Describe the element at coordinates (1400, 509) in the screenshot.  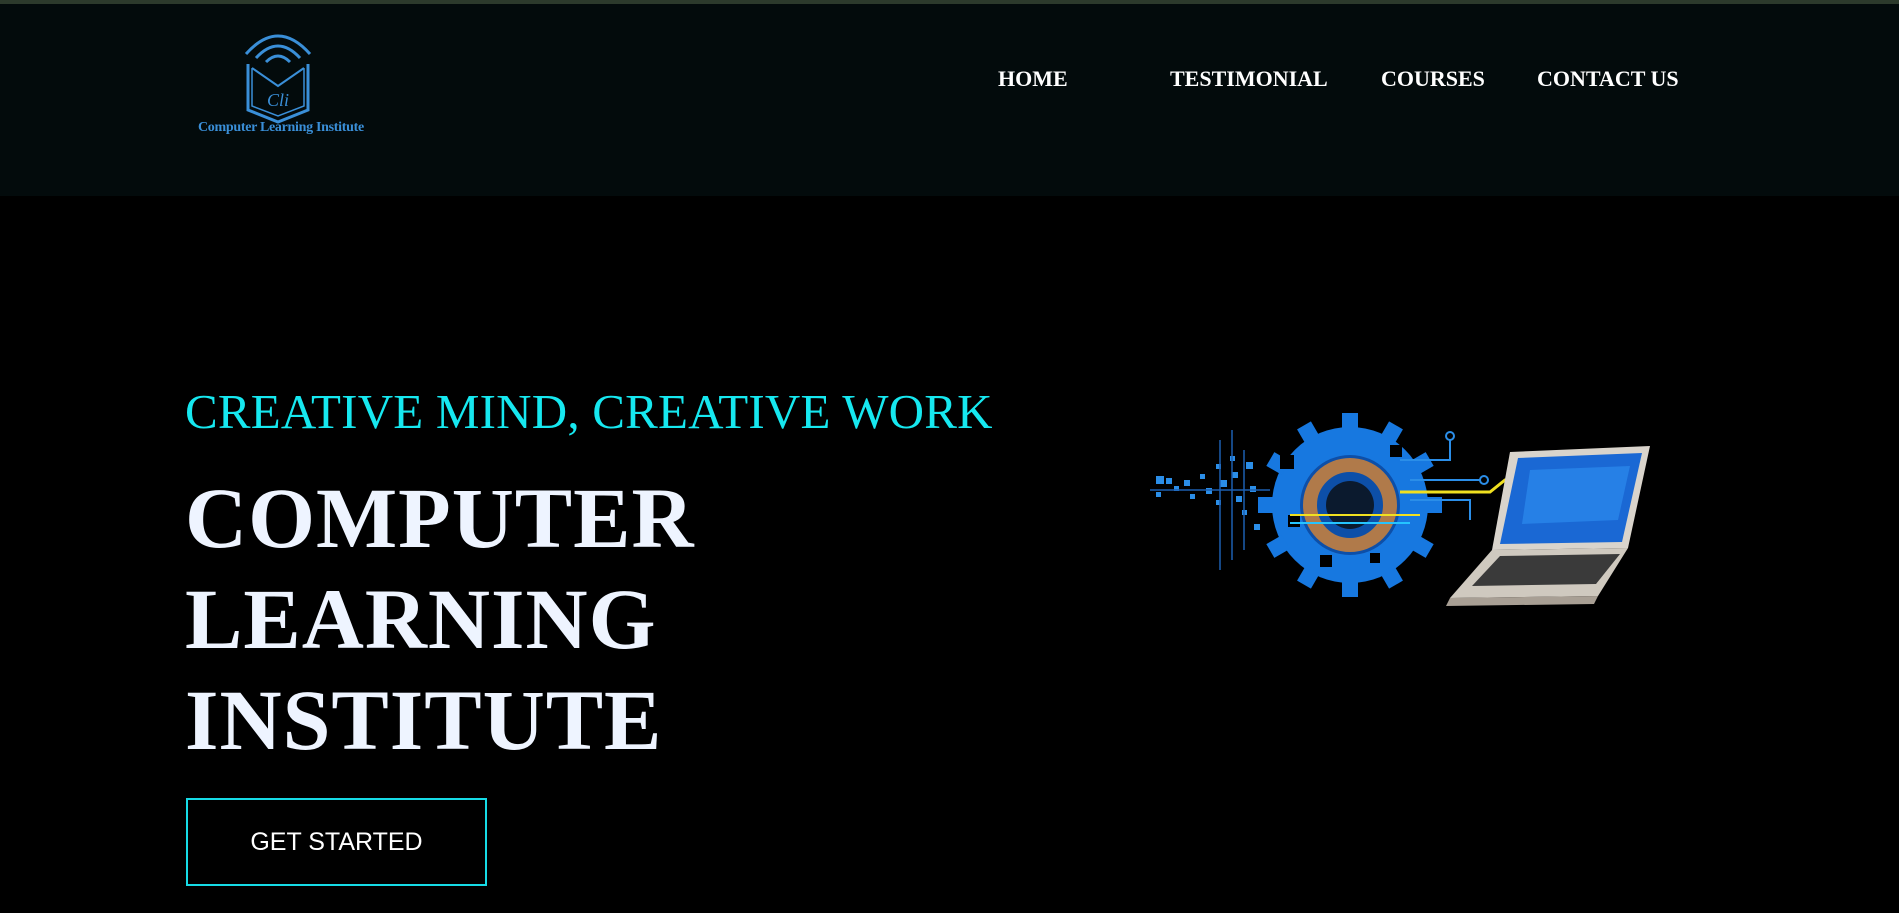
I see `gear-laptop-illustration` at that location.